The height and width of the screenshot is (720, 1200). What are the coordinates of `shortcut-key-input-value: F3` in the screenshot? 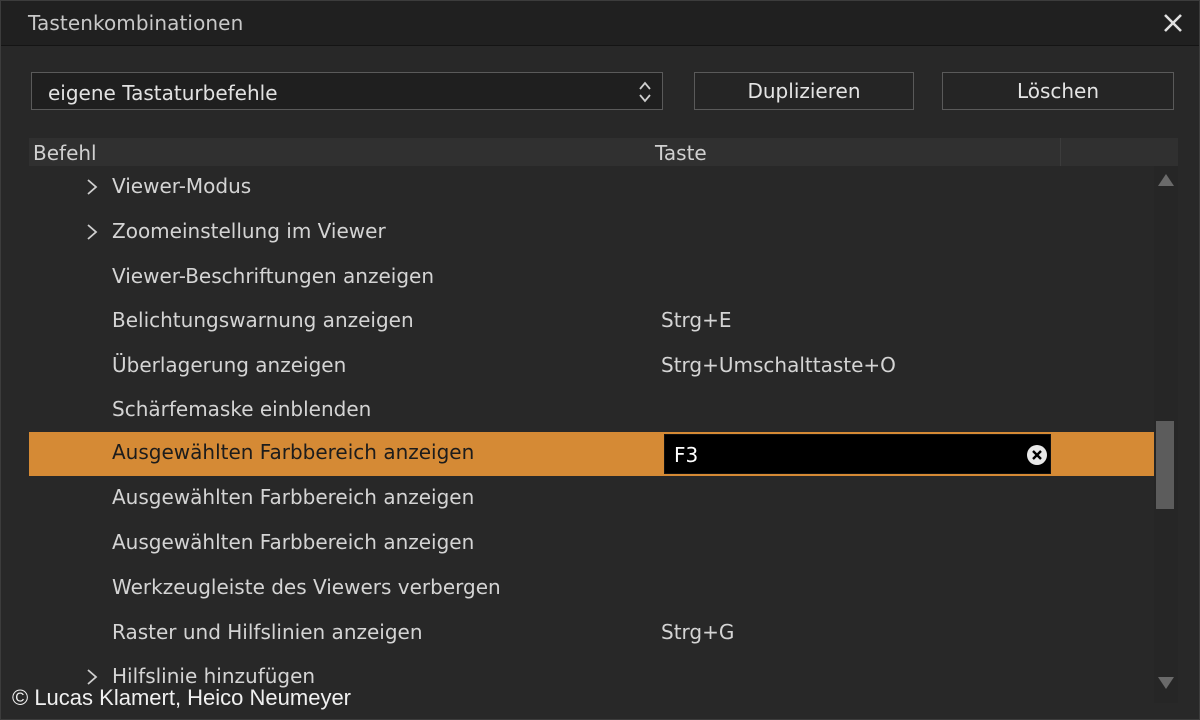 It's located at (686, 455).